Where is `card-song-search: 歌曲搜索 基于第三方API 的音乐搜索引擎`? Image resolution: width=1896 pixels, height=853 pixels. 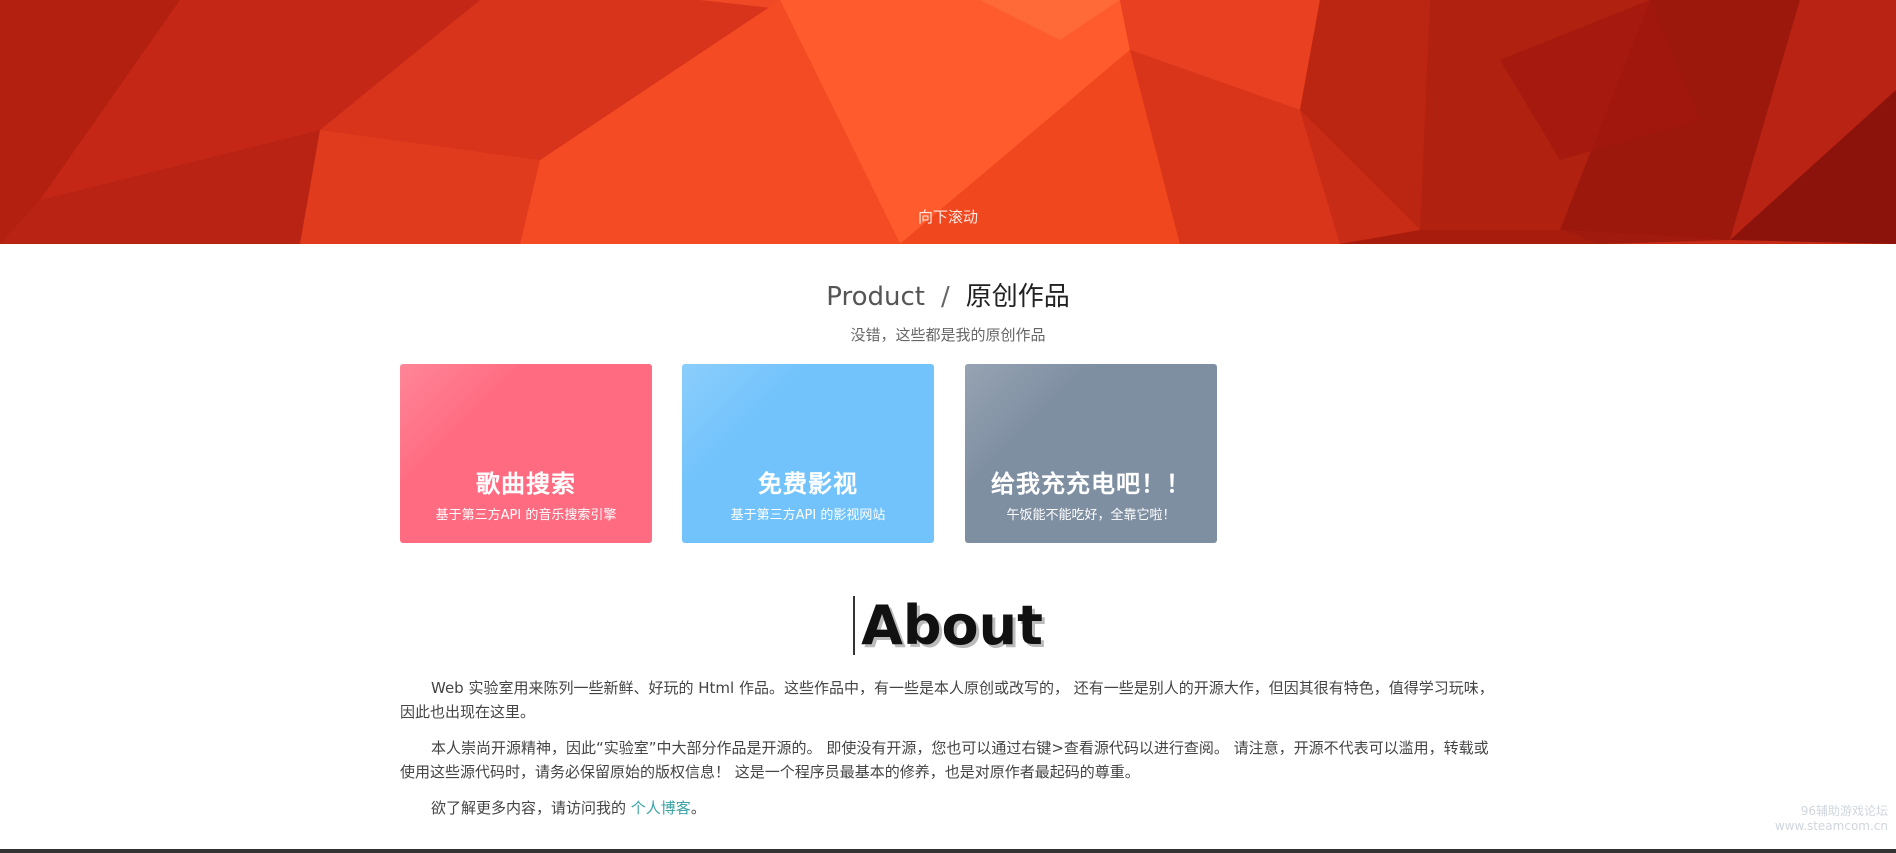 card-song-search: 歌曲搜索 基于第三方API 的音乐搜索引擎 is located at coordinates (526, 453).